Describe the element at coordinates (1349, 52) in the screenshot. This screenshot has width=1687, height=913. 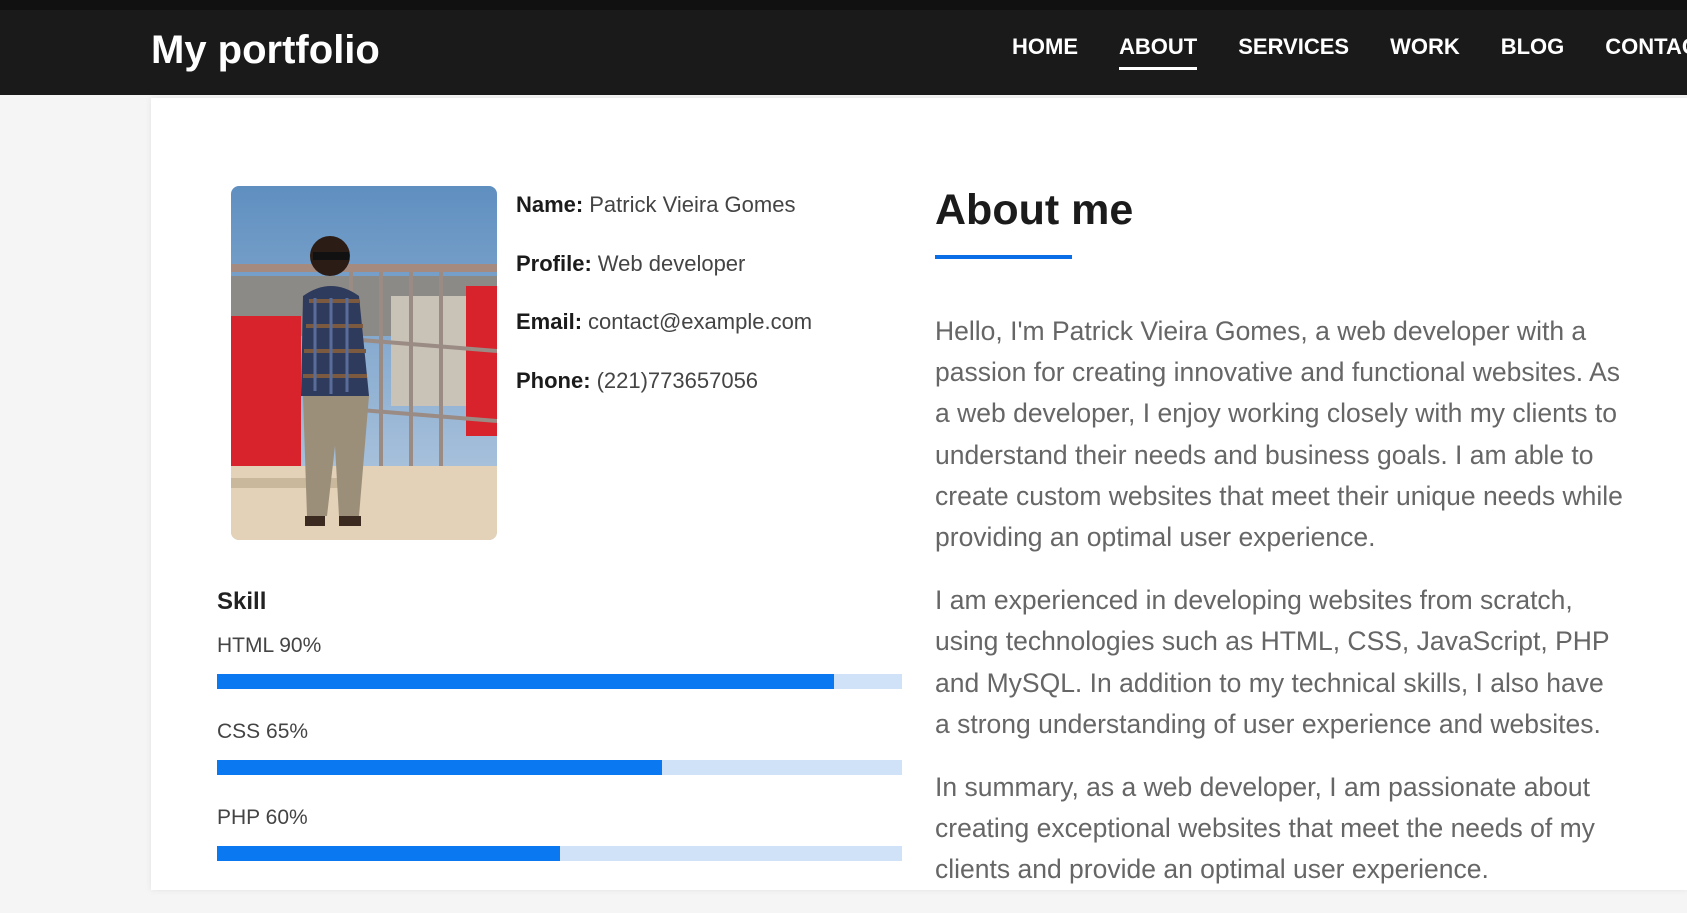
I see `main-nav: HOME ABOUT SERVICES WORK BLOG CONTACT` at that location.